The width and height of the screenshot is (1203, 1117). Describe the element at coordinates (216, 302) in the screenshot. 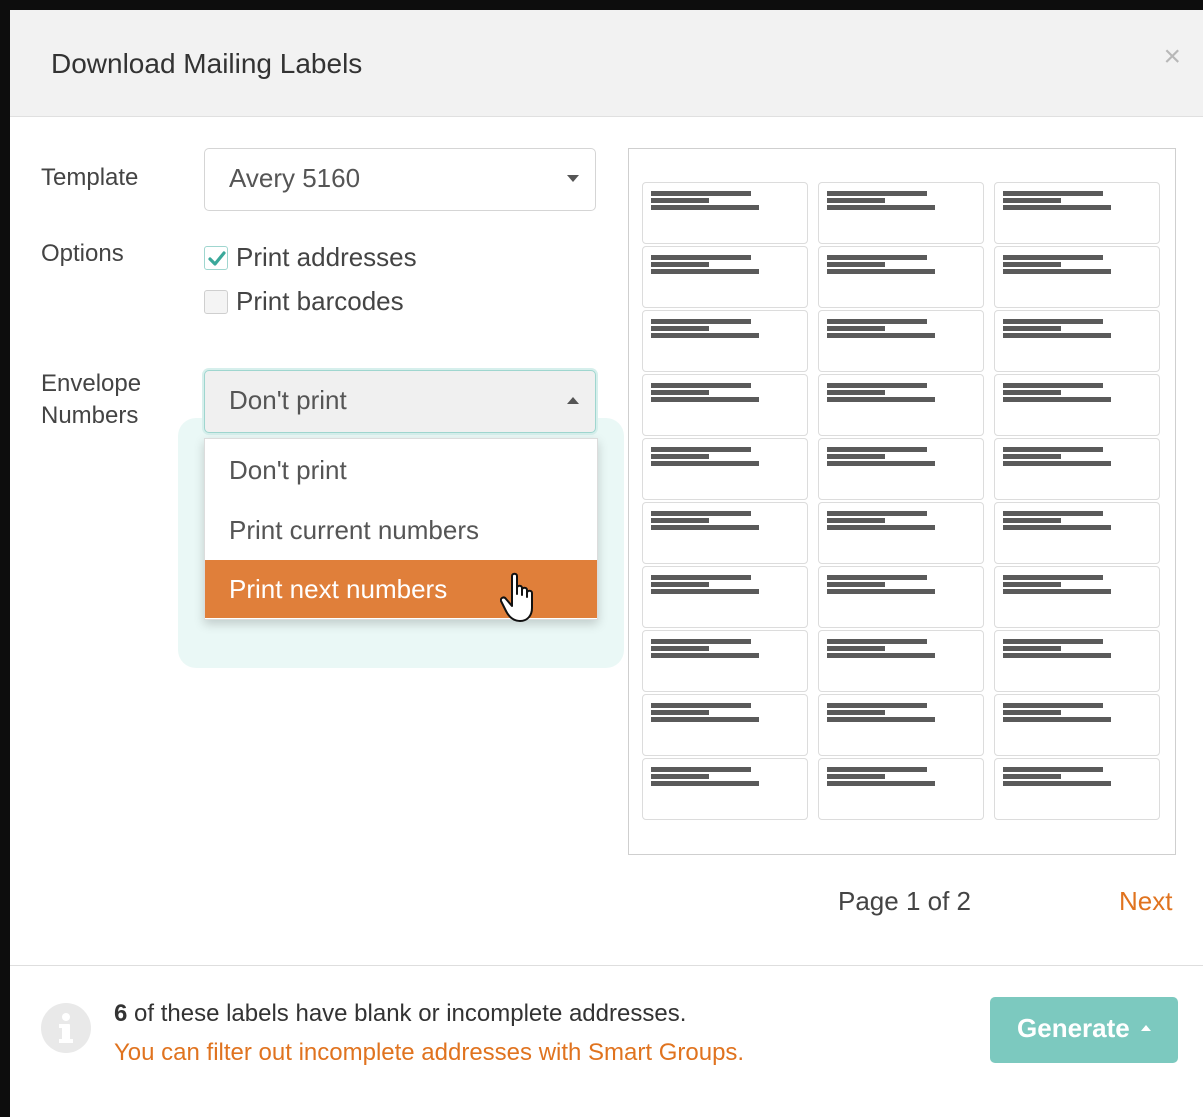

I see `print-barcodes-checkbox` at that location.